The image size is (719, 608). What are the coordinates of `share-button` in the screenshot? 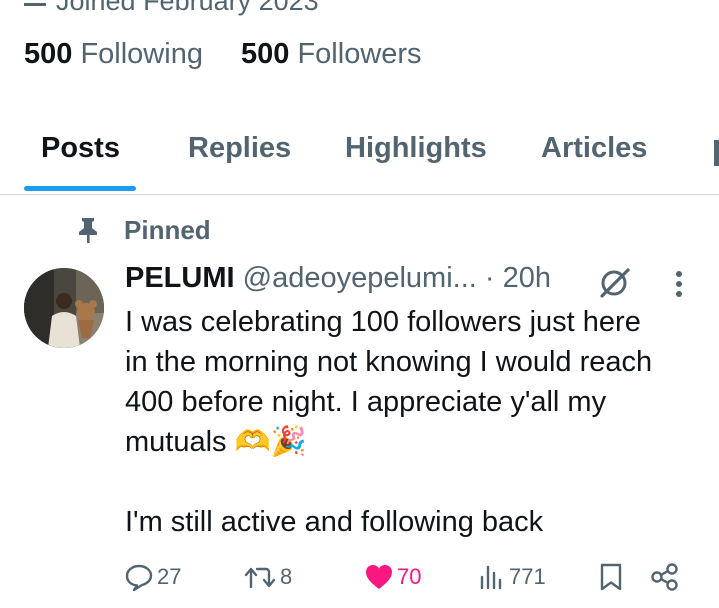 It's located at (666, 577).